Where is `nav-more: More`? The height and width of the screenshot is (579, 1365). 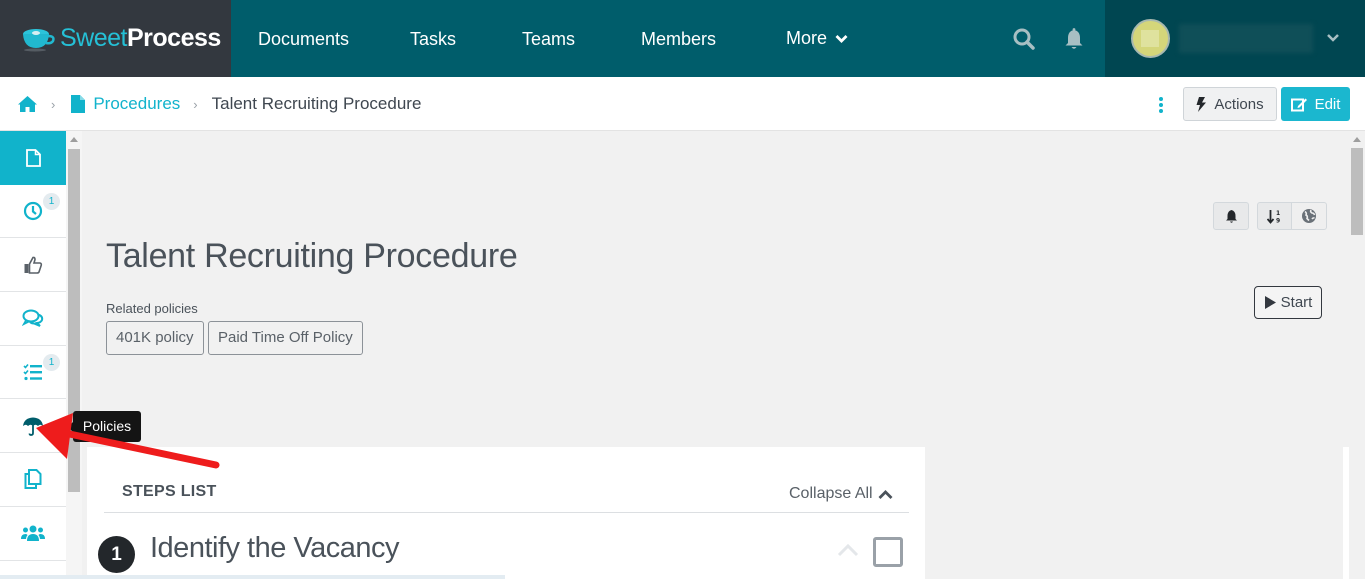 nav-more: More is located at coordinates (817, 38).